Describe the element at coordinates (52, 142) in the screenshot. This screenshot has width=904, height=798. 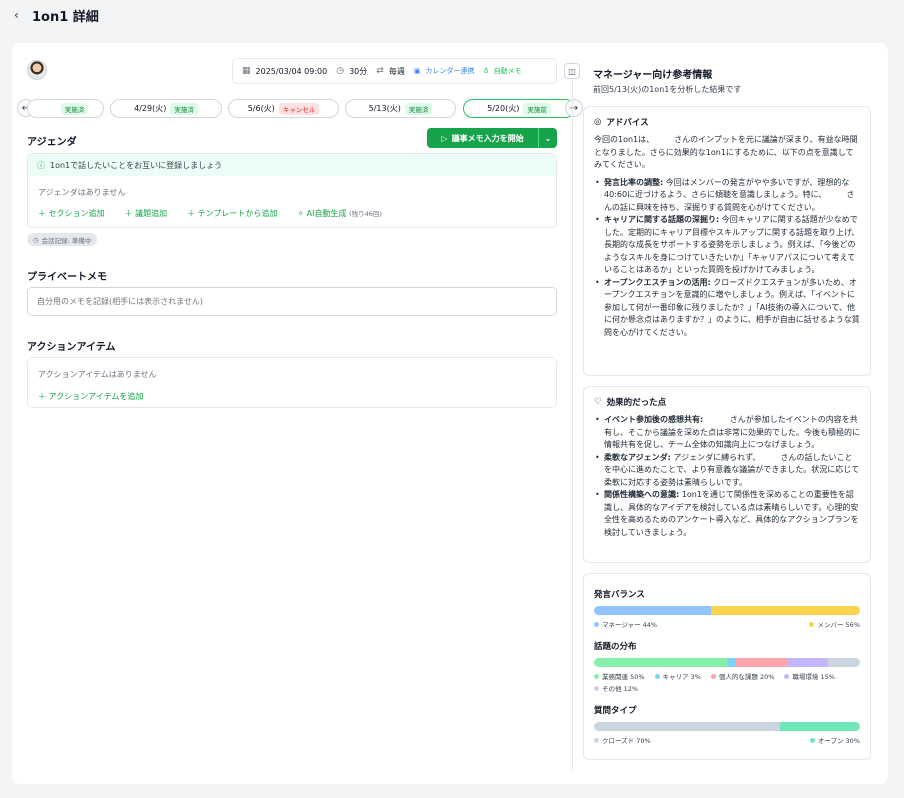
I see `agenda-heading: アジェンダ` at that location.